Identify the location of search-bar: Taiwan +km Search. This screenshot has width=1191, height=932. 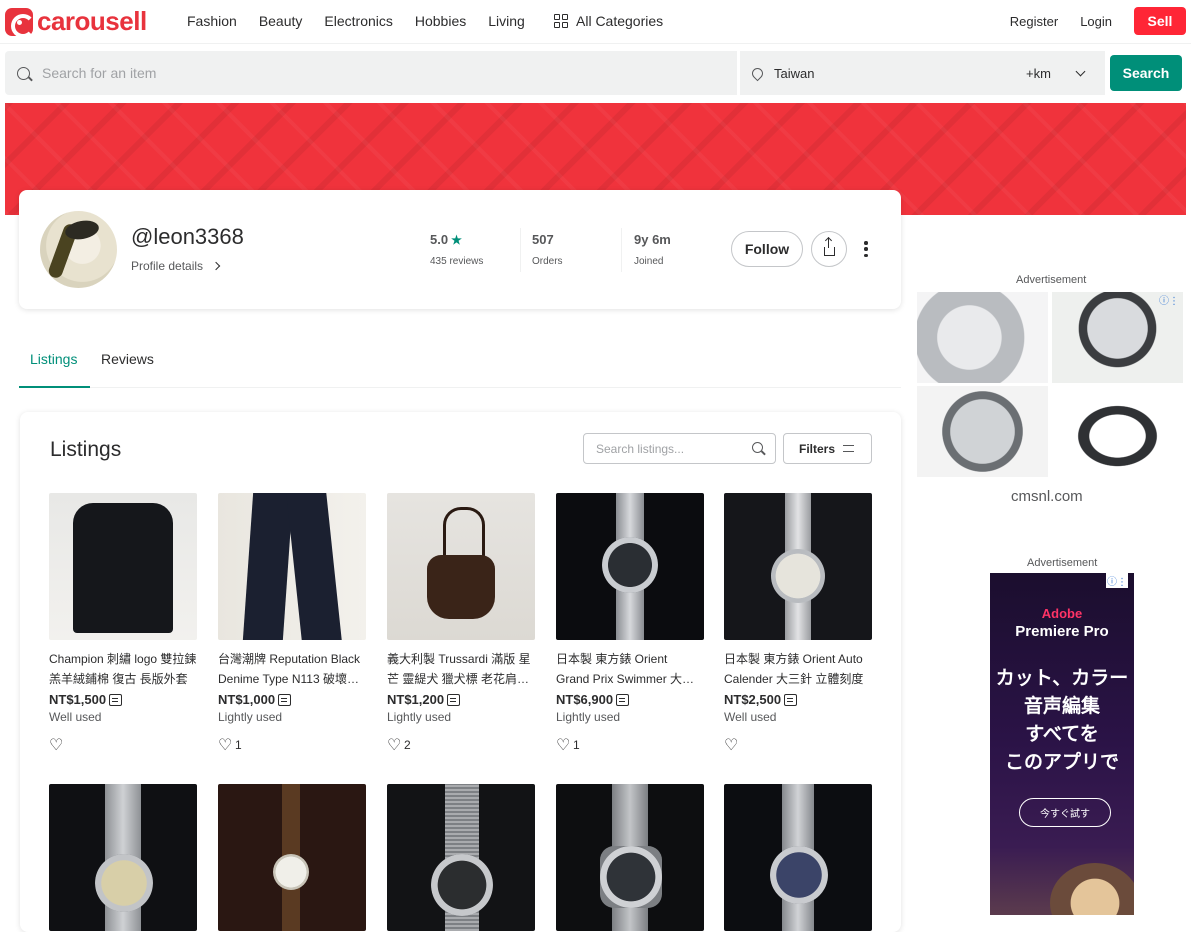
(595, 73).